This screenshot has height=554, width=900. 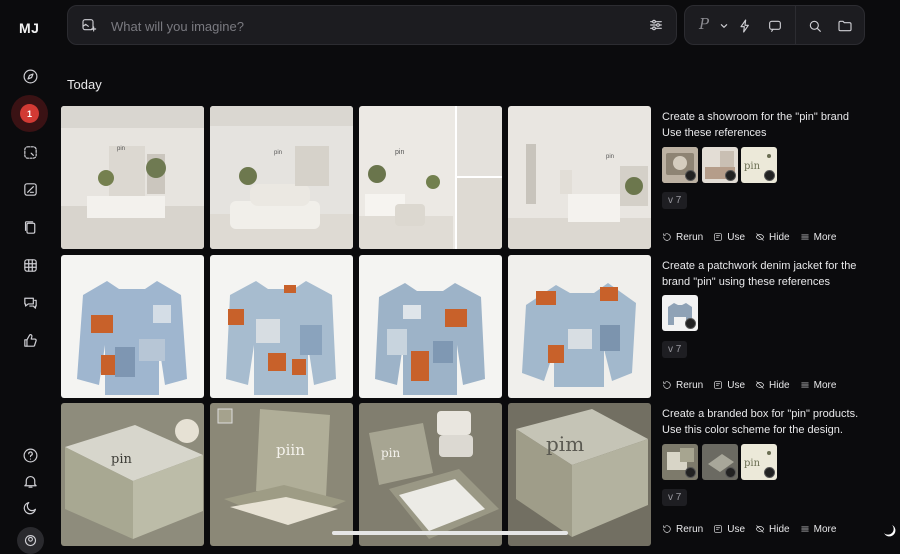 What do you see at coordinates (30, 265) in the screenshot?
I see `grid-icon` at bounding box center [30, 265].